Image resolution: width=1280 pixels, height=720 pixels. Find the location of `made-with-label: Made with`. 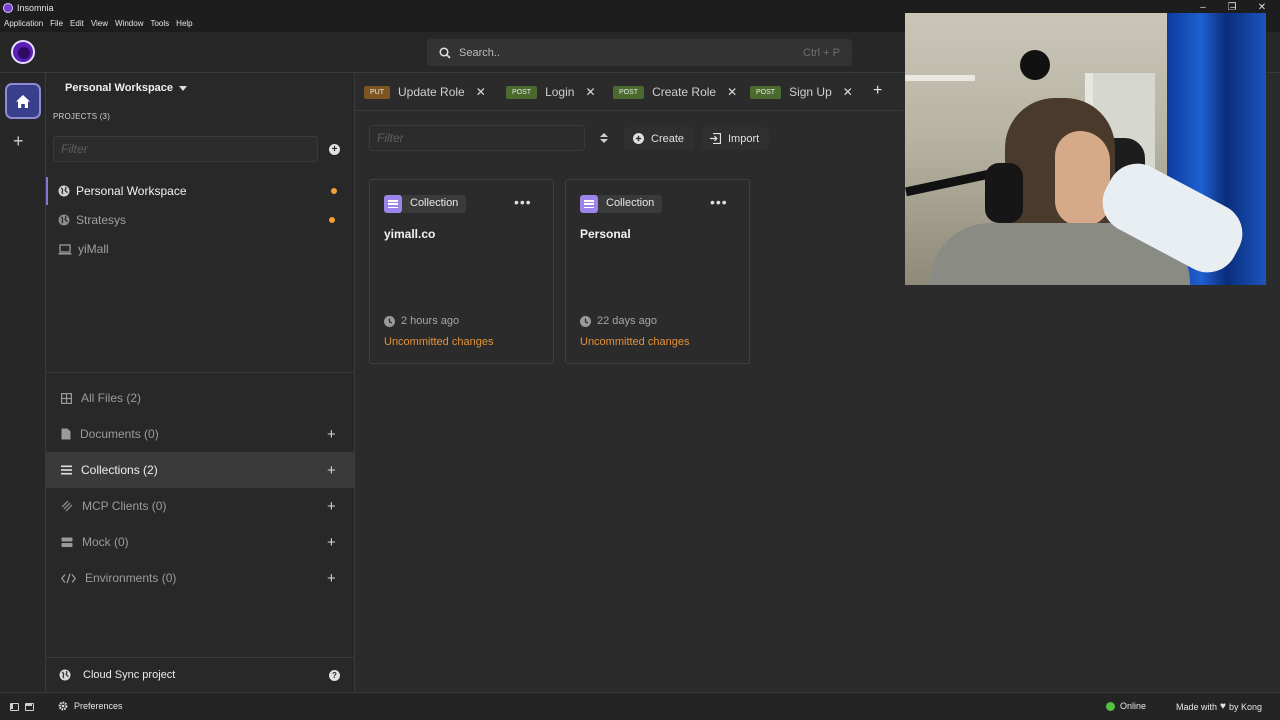

made-with-label: Made with is located at coordinates (1197, 706).